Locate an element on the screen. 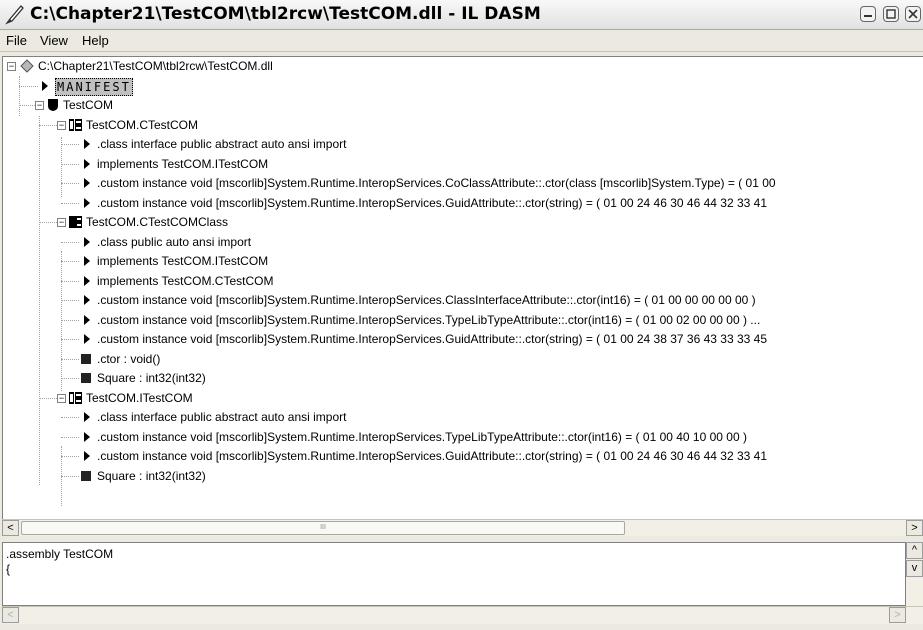  tree-node-label: TestCOM.CTestCOM is located at coordinates (142, 124).